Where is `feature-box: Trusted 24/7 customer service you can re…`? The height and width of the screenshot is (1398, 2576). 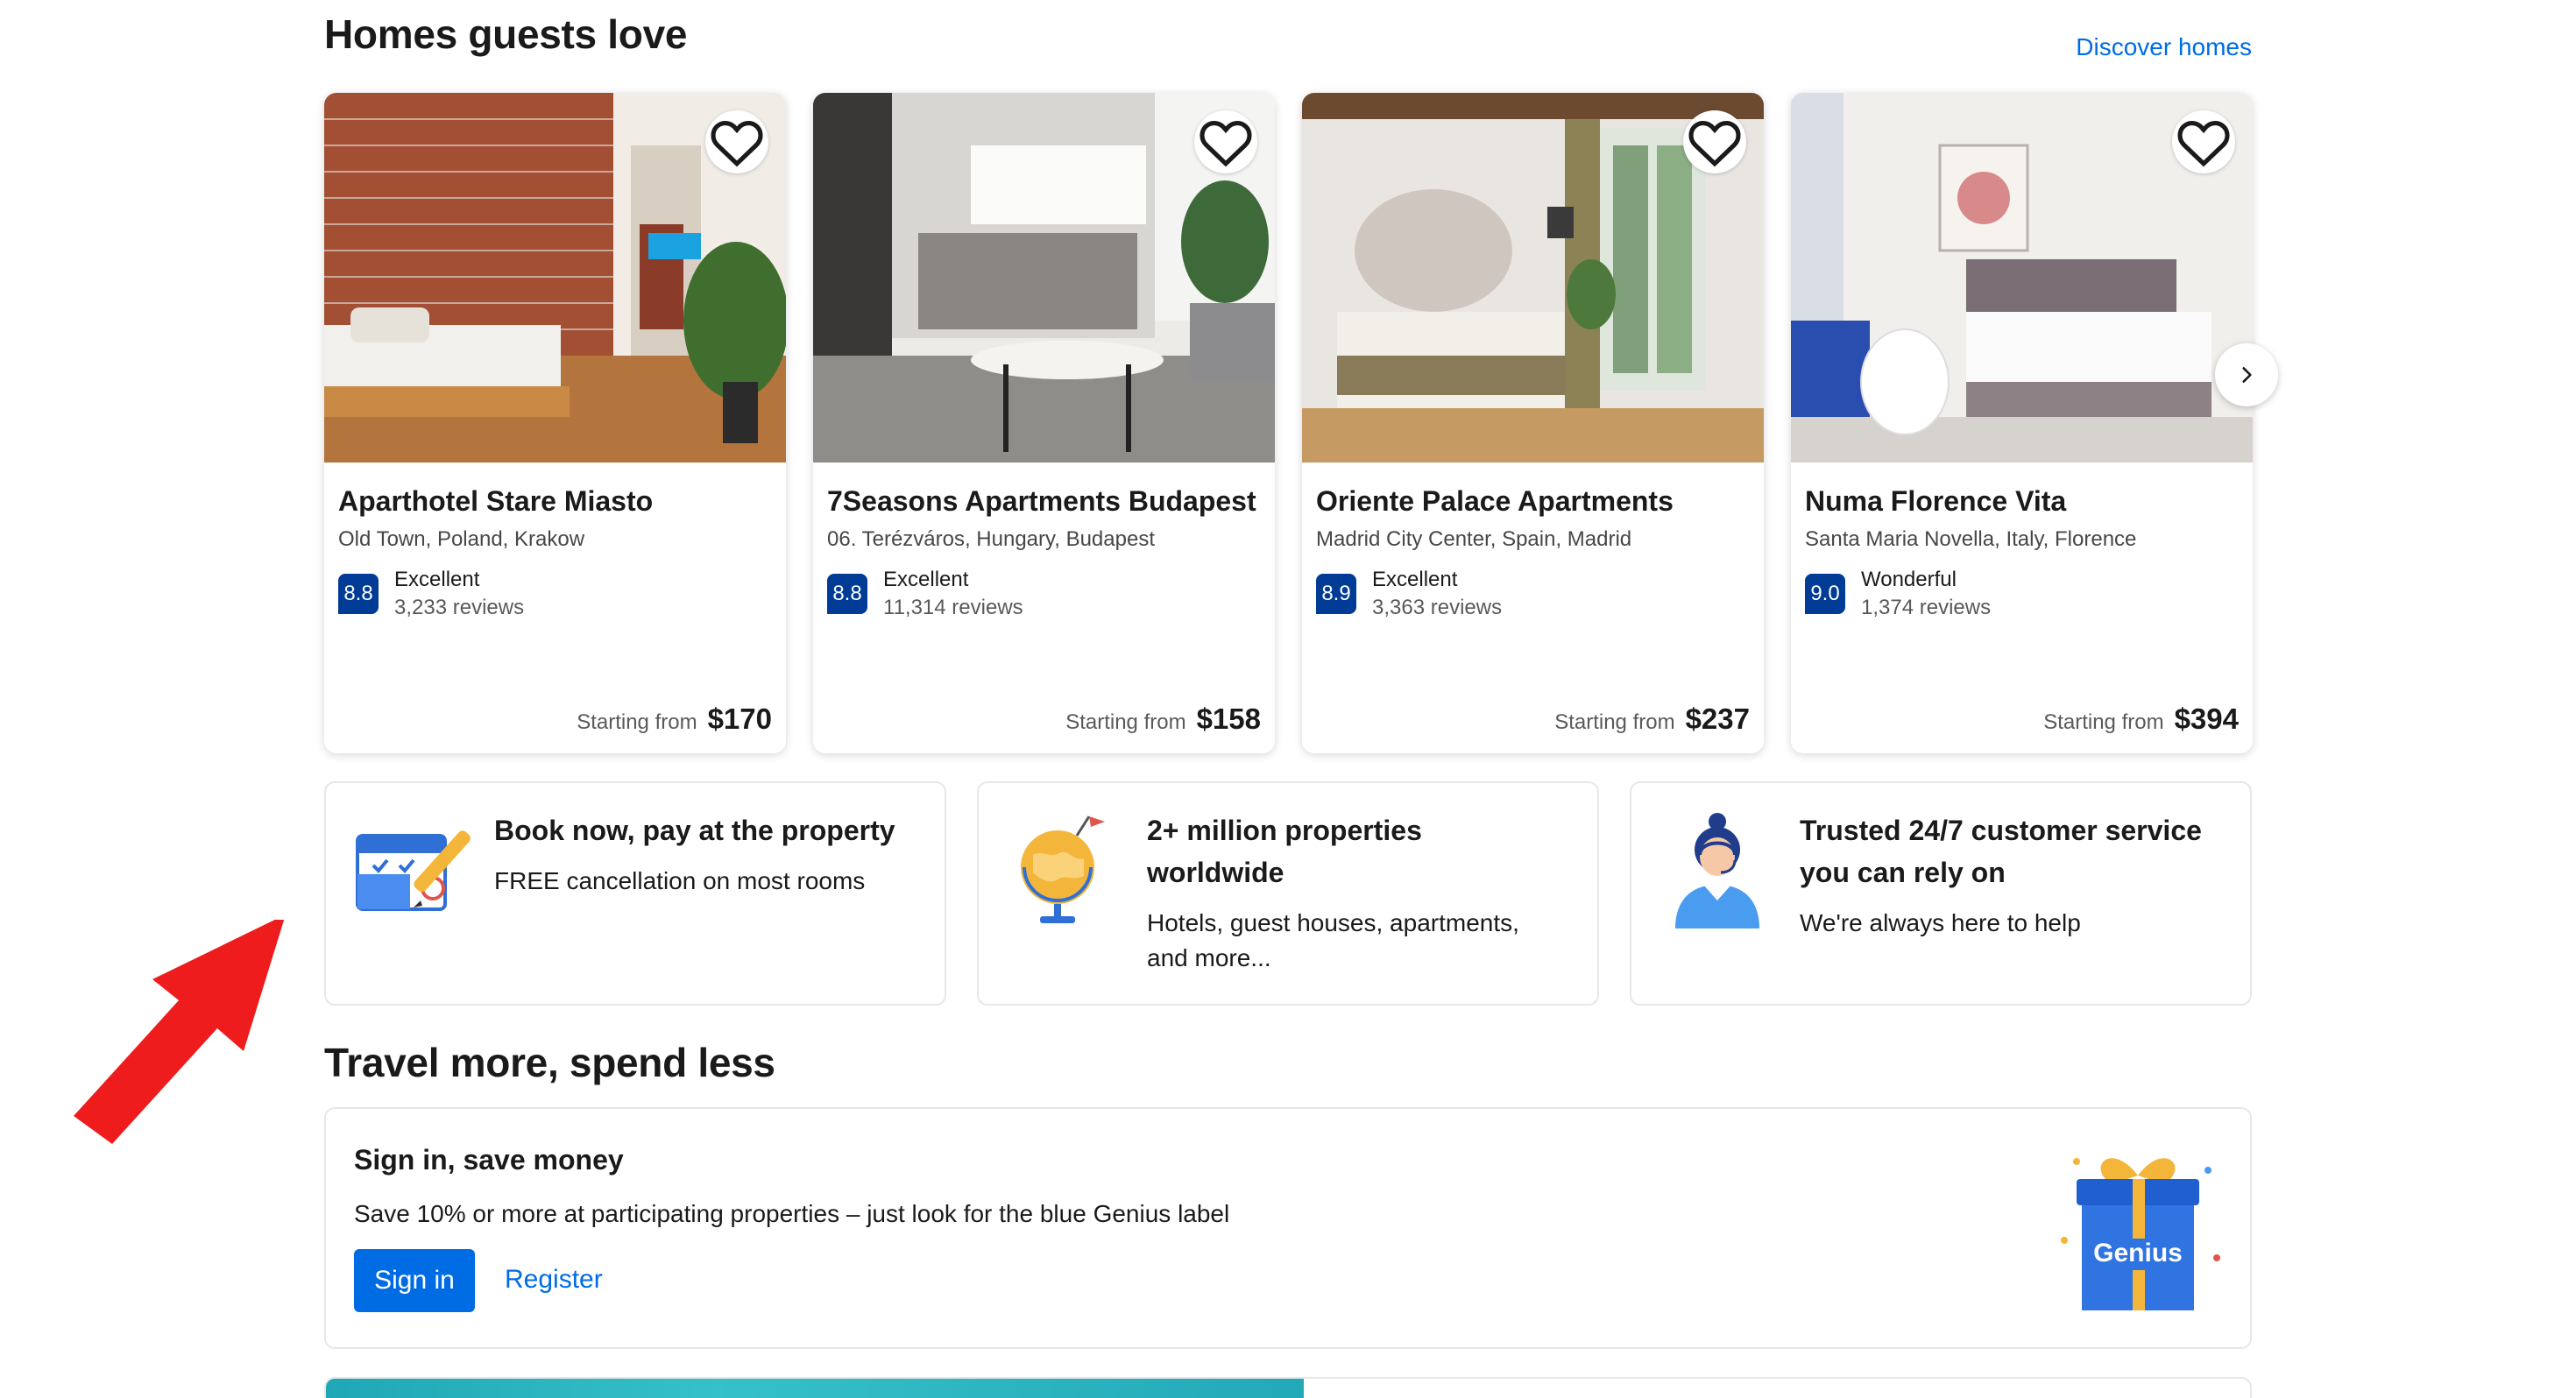 feature-box: Trusted 24/7 customer service you can re… is located at coordinates (1941, 893).